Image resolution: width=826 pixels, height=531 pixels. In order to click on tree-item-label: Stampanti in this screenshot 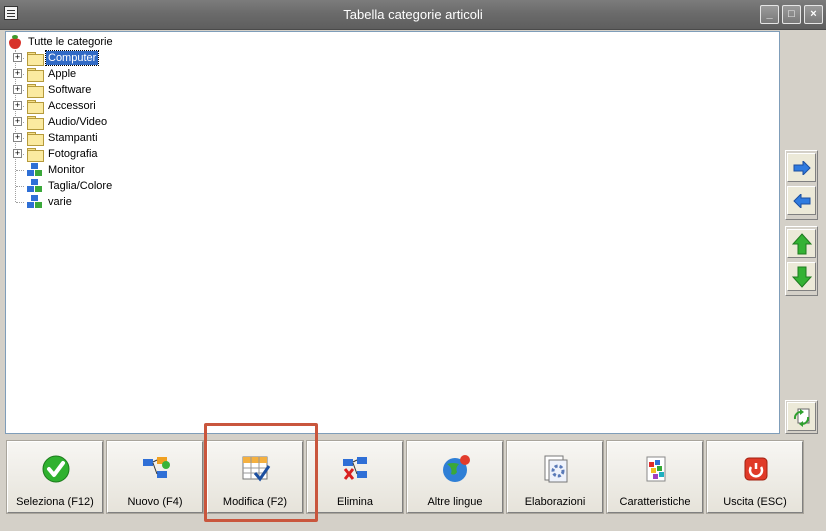, I will do `click(73, 138)`.